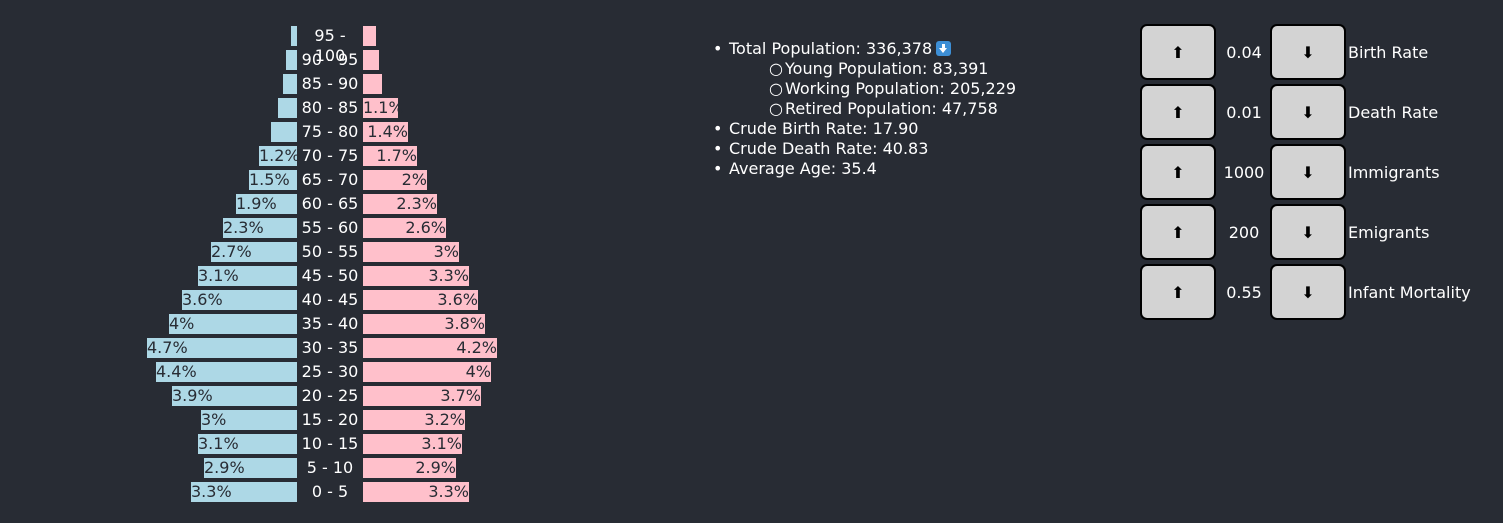 The width and height of the screenshot is (1503, 523). Describe the element at coordinates (424, 324) in the screenshot. I see `female-bar: 3.8%` at that location.